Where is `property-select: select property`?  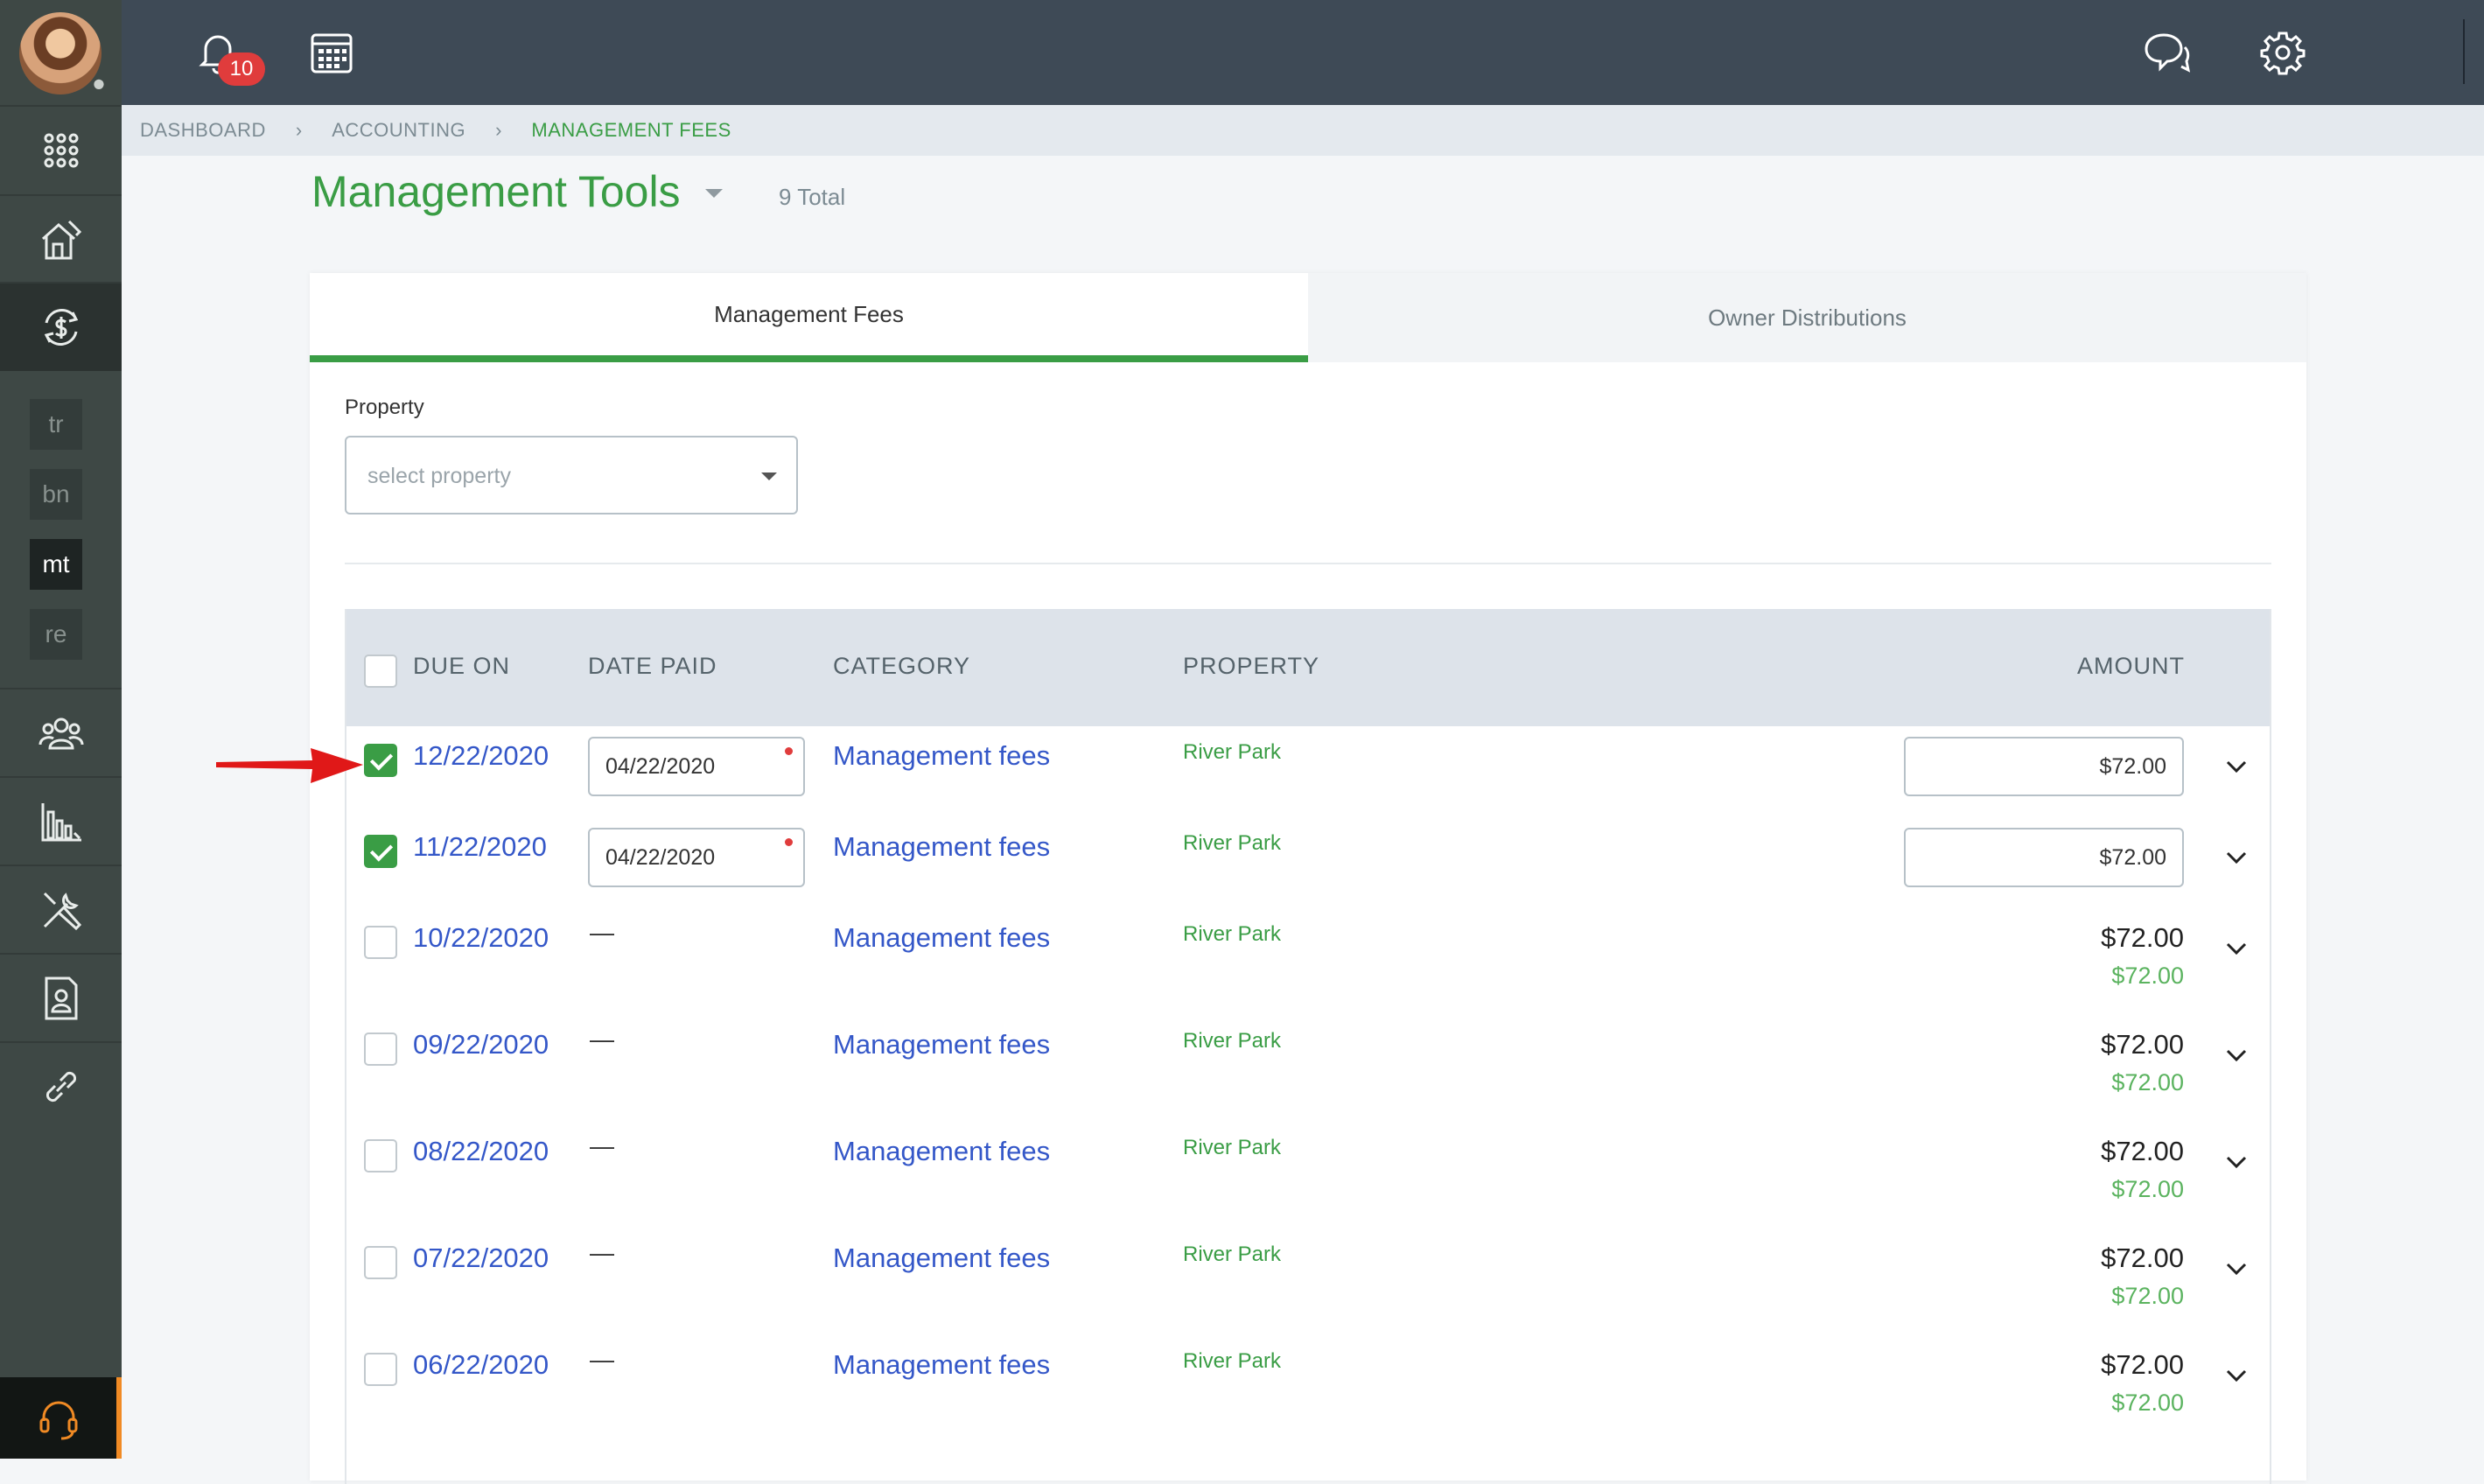 property-select: select property is located at coordinates (571, 475).